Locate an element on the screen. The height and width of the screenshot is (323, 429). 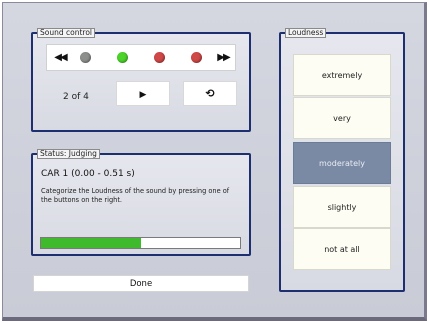
loudness-title: Loudness is located at coordinates (306, 33).